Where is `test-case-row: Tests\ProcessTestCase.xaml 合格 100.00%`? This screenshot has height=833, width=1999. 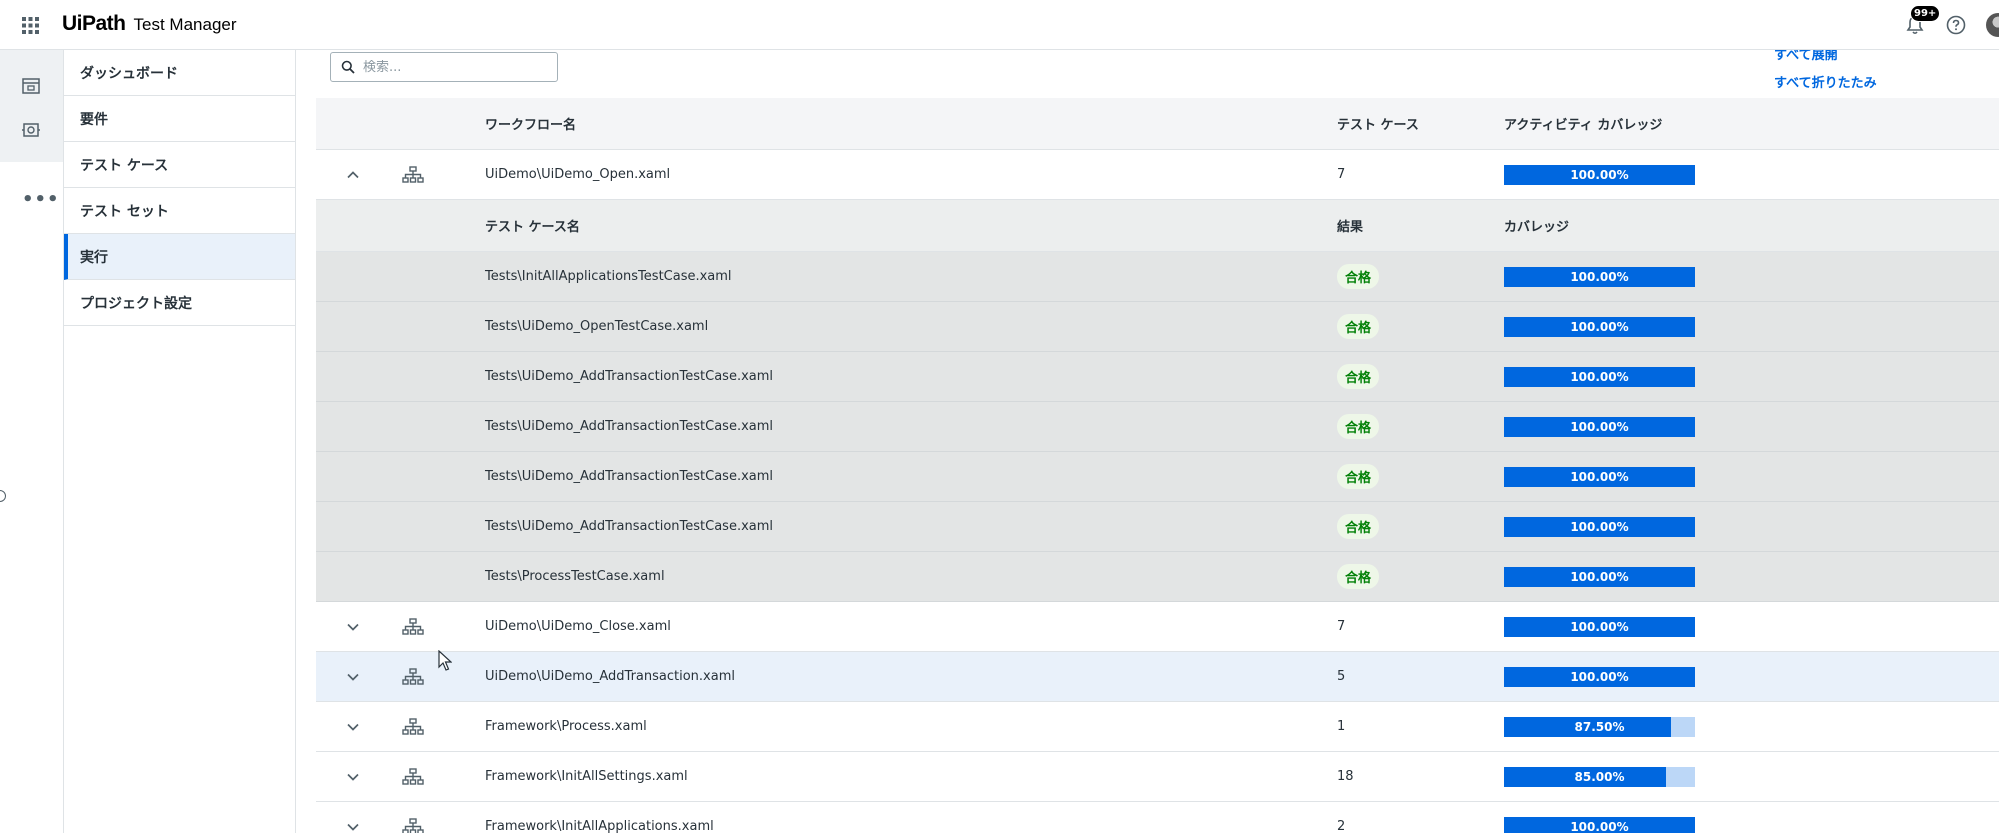
test-case-row: Tests\ProcessTestCase.xaml 合格 100.00% is located at coordinates (1157, 577).